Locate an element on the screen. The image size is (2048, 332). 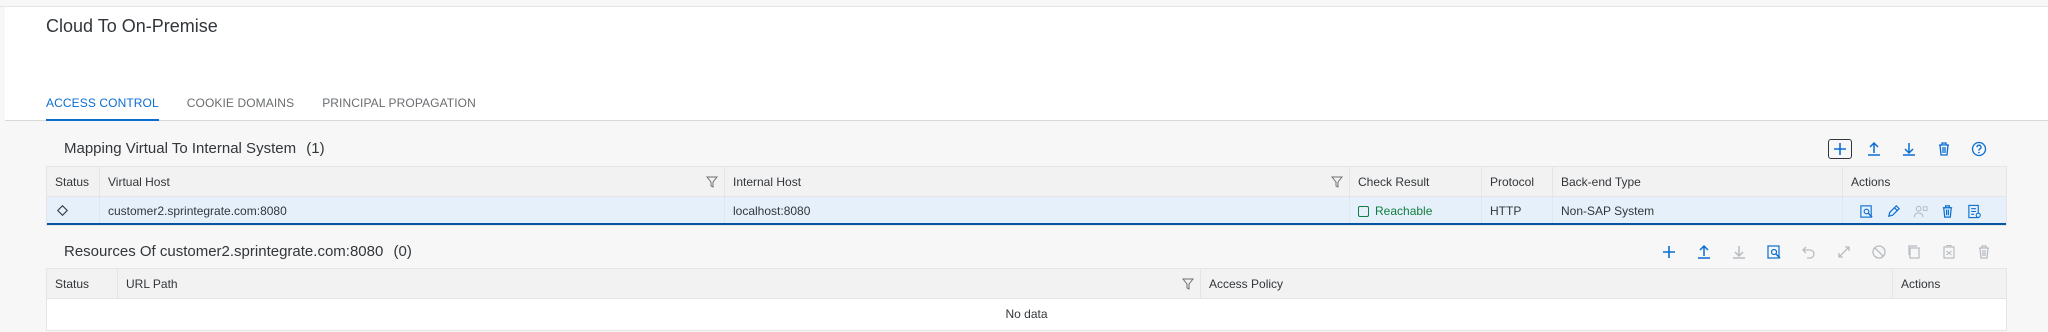
mapping-title: Mapping Virtual To Internal System is located at coordinates (180, 148).